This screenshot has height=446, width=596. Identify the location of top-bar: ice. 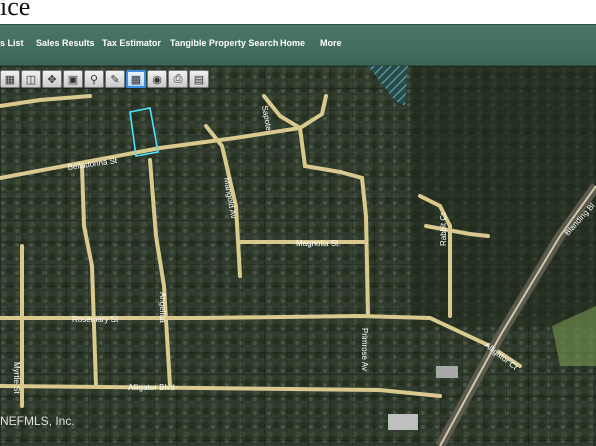
(298, 12).